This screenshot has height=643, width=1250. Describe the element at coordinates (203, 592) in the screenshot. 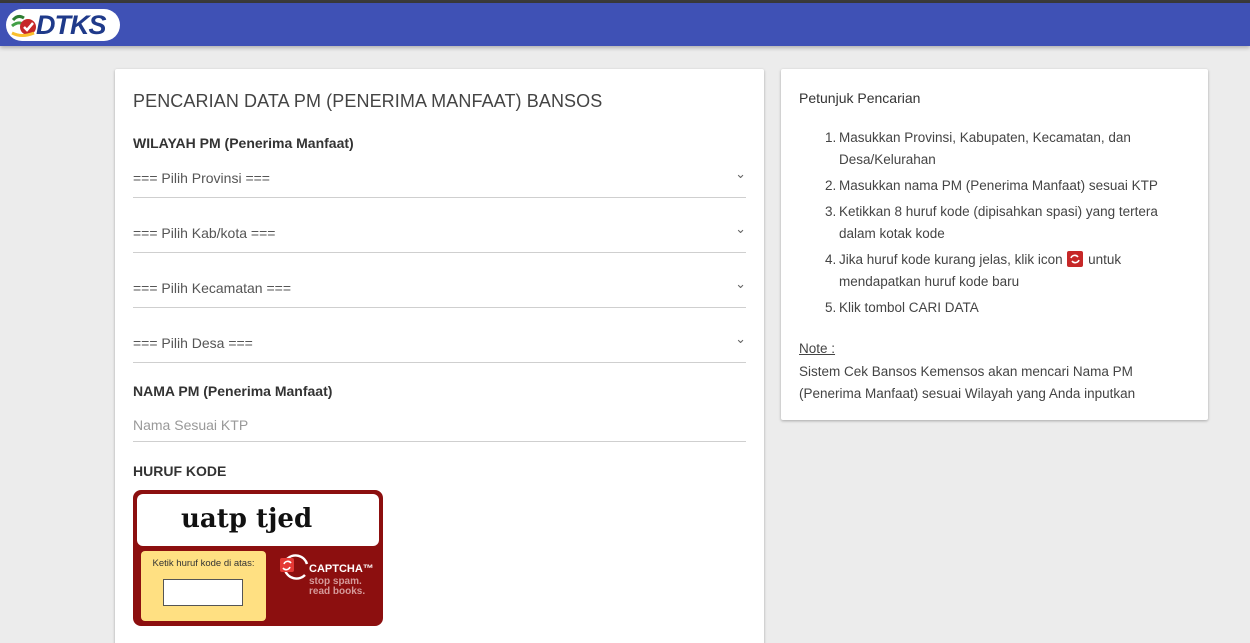

I see `captcha-input` at that location.